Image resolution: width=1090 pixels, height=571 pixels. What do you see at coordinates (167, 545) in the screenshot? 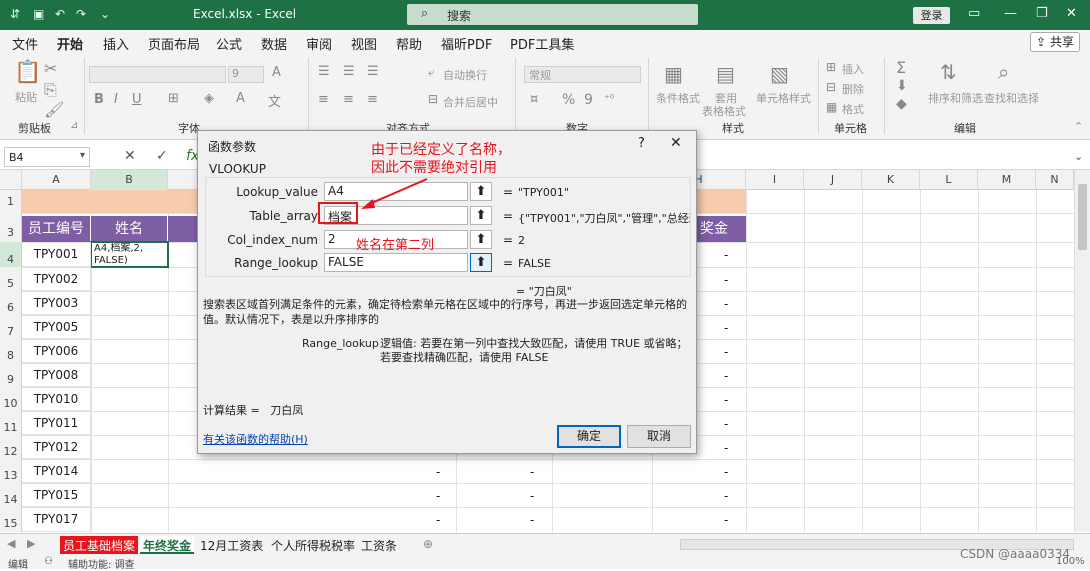
I see `tab-year-end-bonus: 年终奖金` at bounding box center [167, 545].